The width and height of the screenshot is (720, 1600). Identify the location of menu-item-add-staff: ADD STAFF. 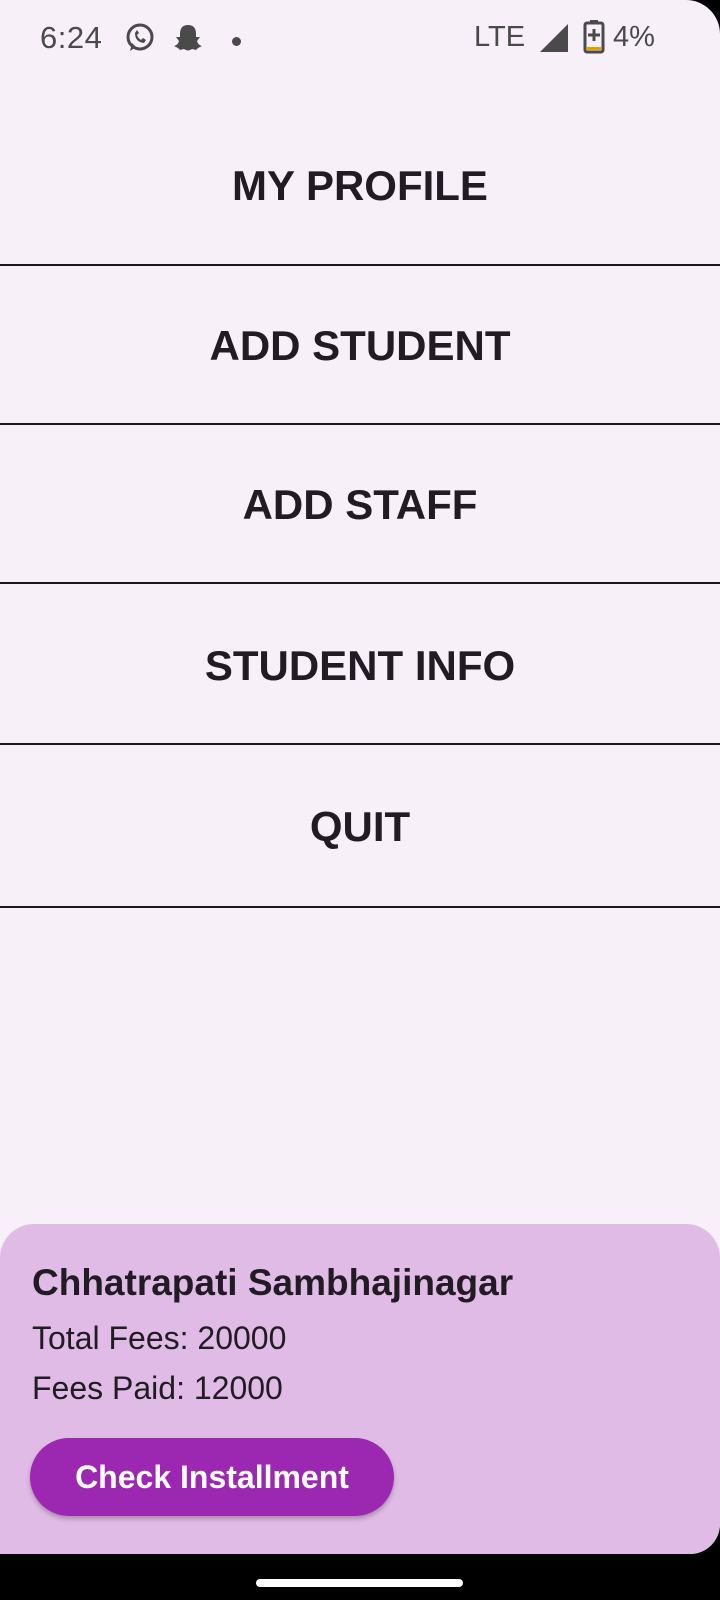
(360, 504).